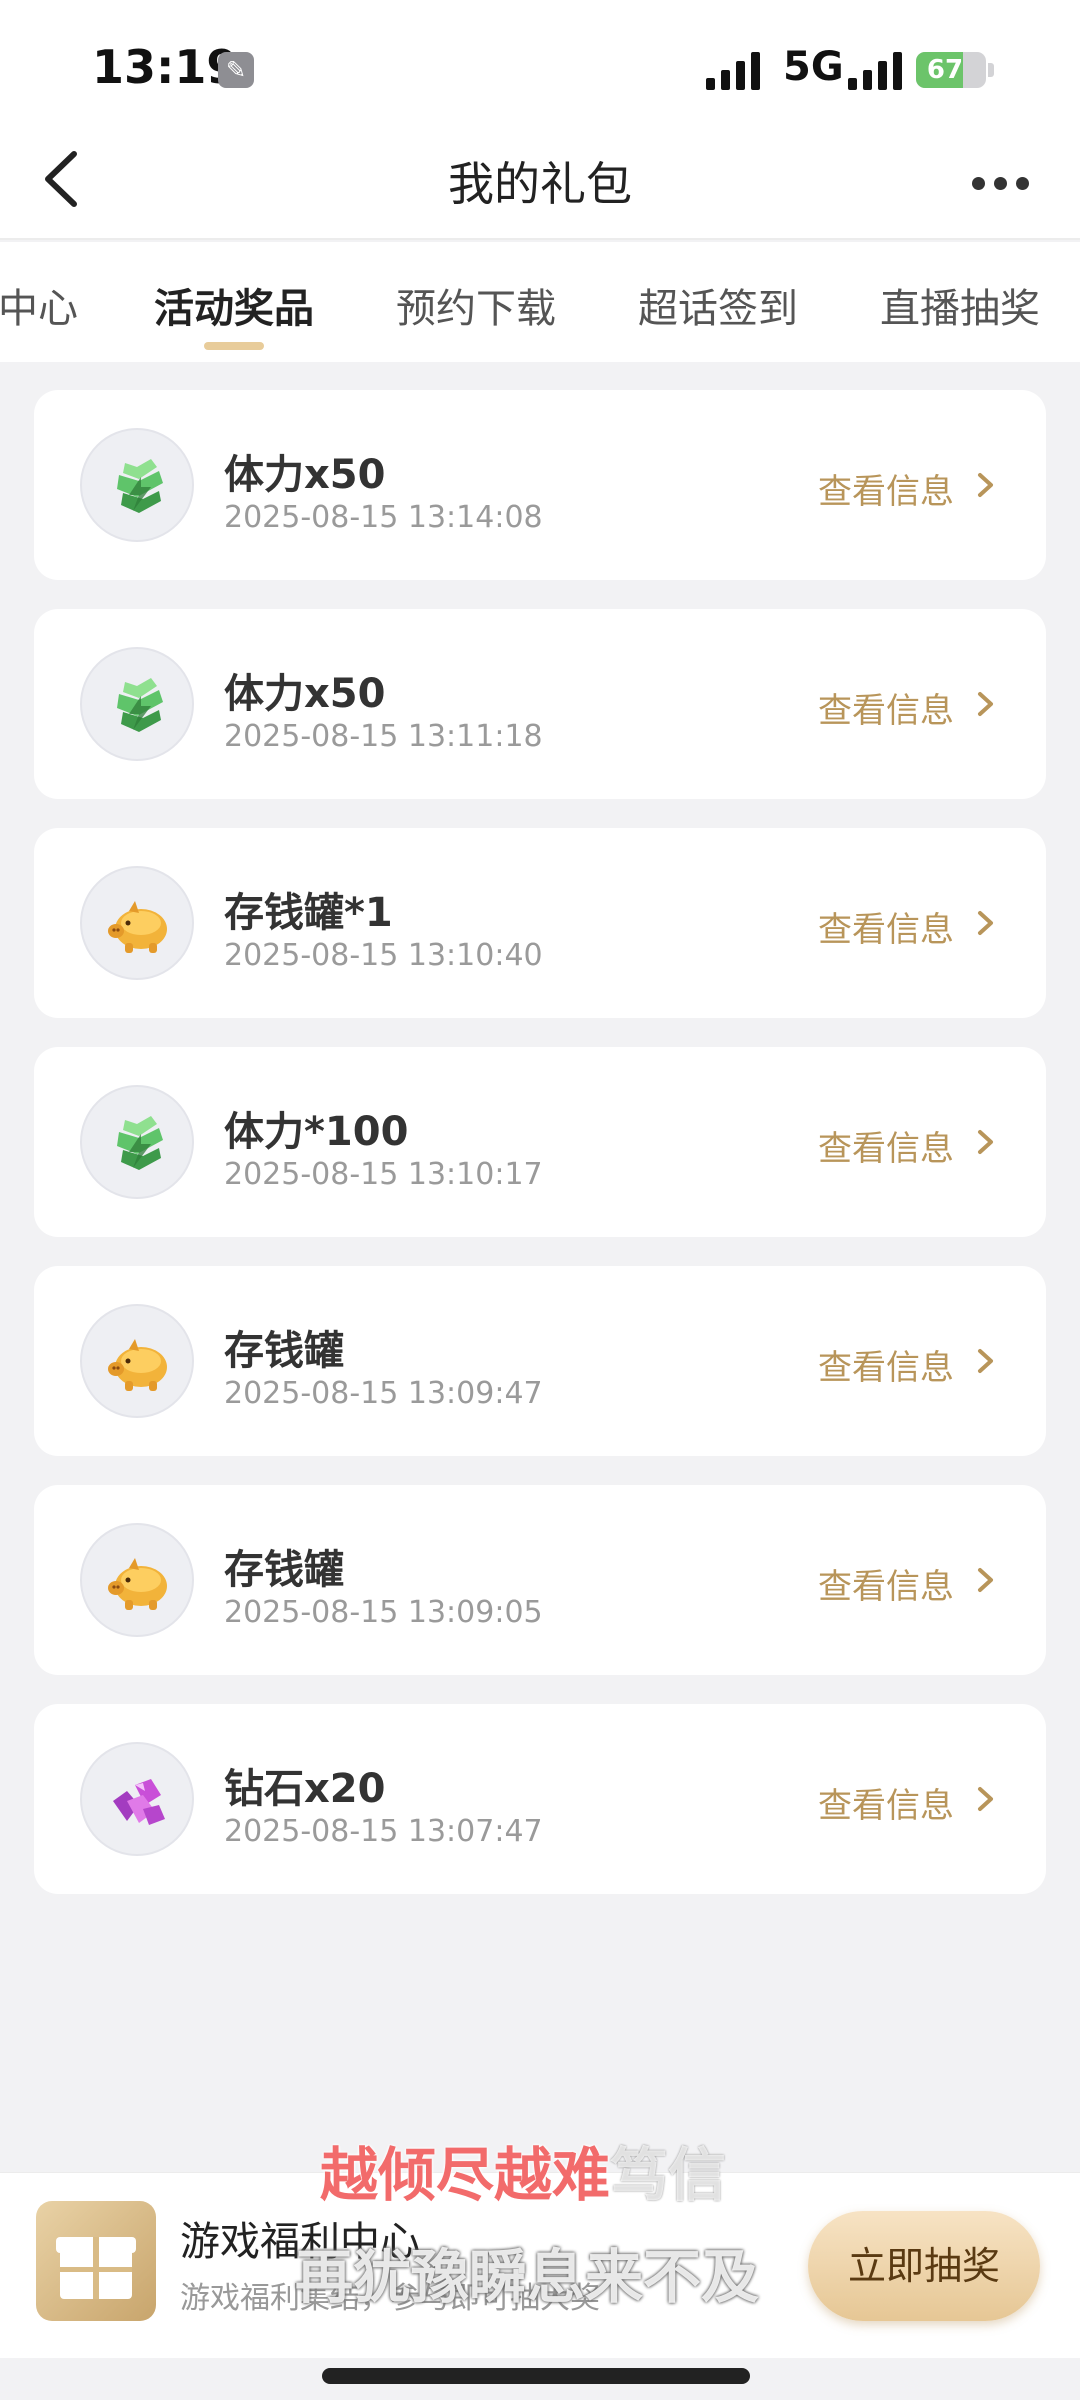 This screenshot has height=2400, width=1080. What do you see at coordinates (234, 346) in the screenshot?
I see `active-tab-indicator` at bounding box center [234, 346].